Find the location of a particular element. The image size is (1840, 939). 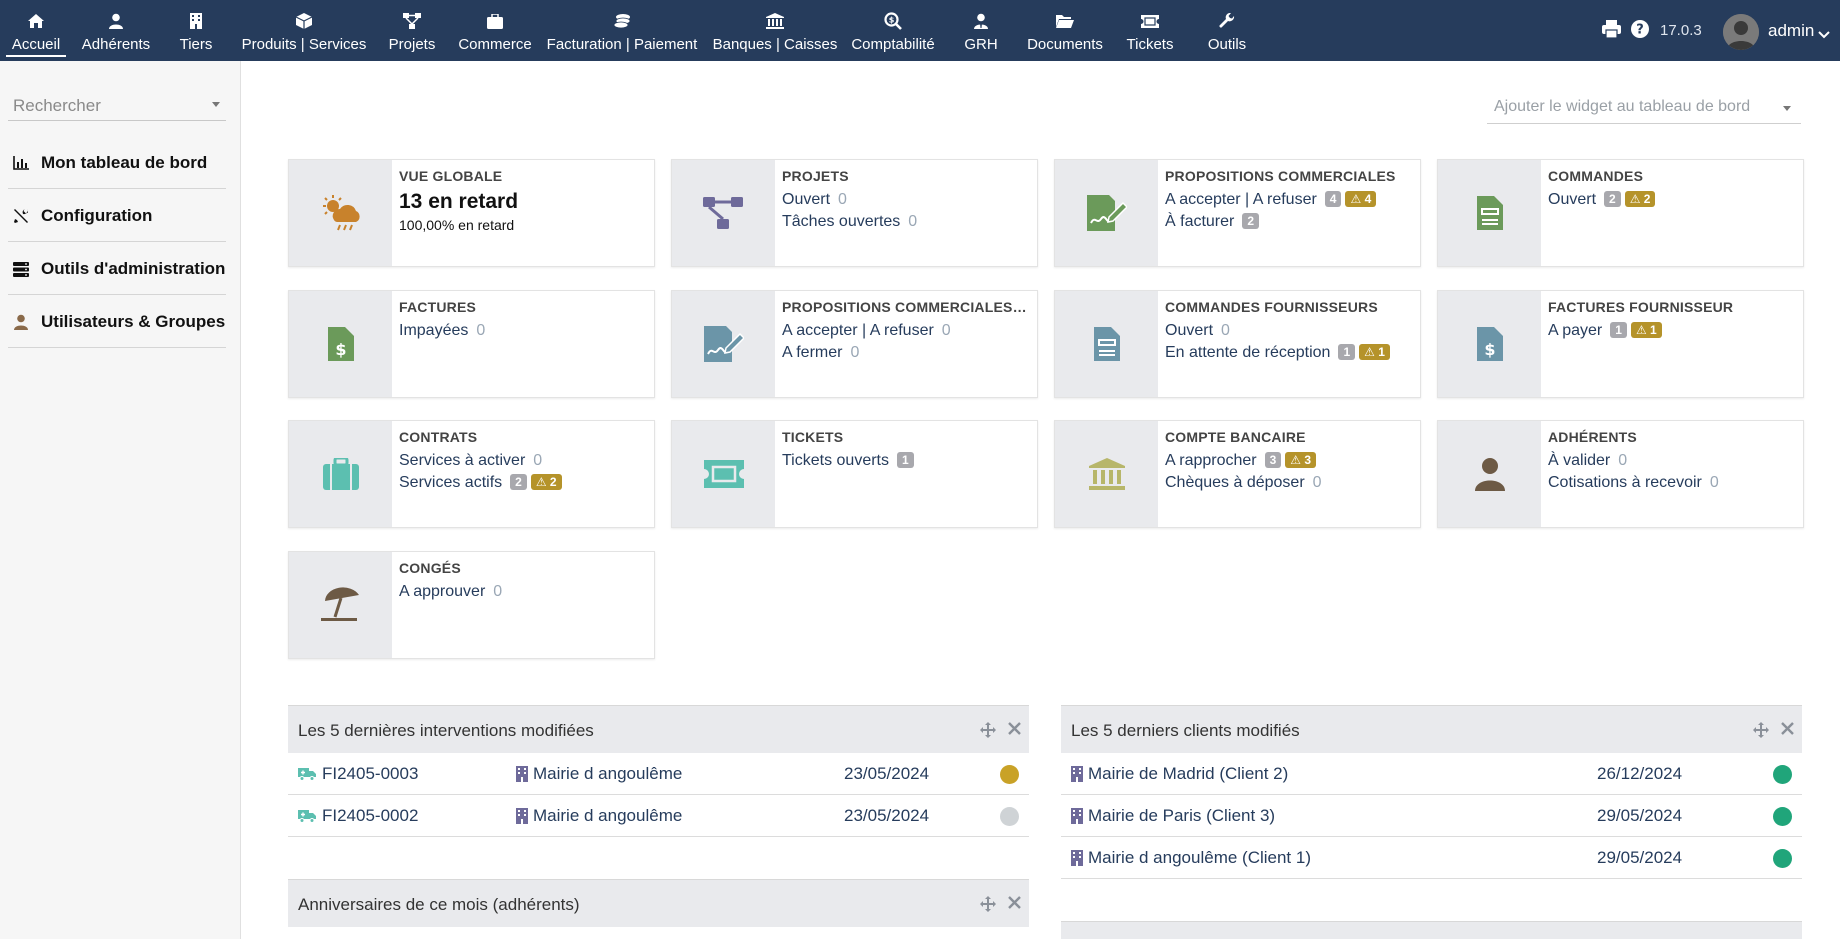

menu-produits-services: Produits | Services is located at coordinates (304, 30).